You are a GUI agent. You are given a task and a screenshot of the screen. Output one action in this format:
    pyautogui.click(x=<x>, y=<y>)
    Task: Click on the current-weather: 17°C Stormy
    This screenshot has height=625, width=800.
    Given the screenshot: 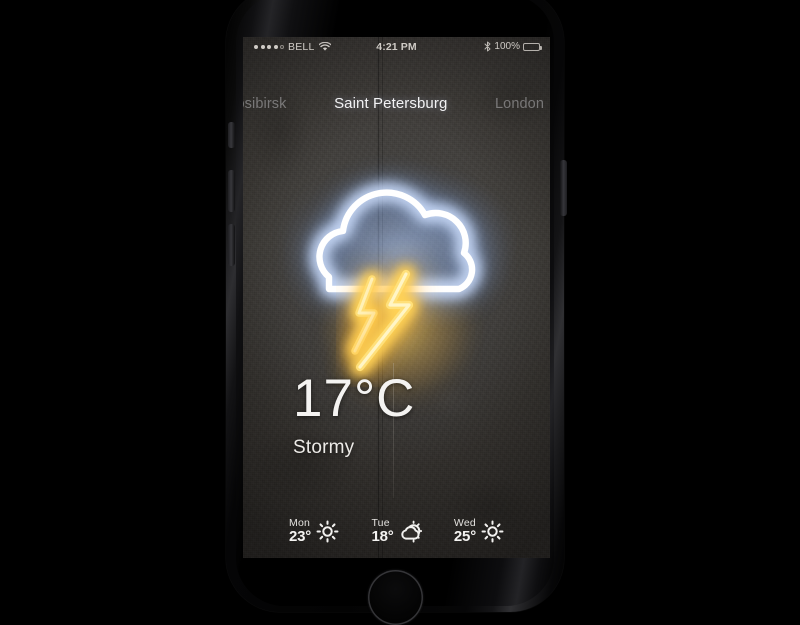 What is the action you would take?
    pyautogui.click(x=354, y=415)
    